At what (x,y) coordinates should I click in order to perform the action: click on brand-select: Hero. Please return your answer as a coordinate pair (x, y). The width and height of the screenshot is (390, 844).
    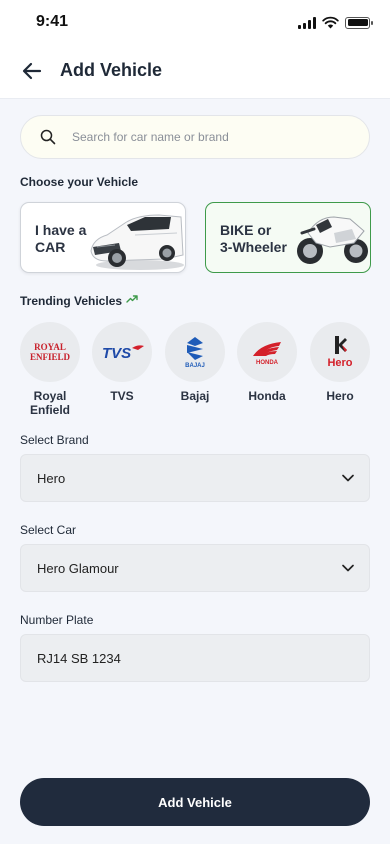
    Looking at the image, I should click on (195, 478).